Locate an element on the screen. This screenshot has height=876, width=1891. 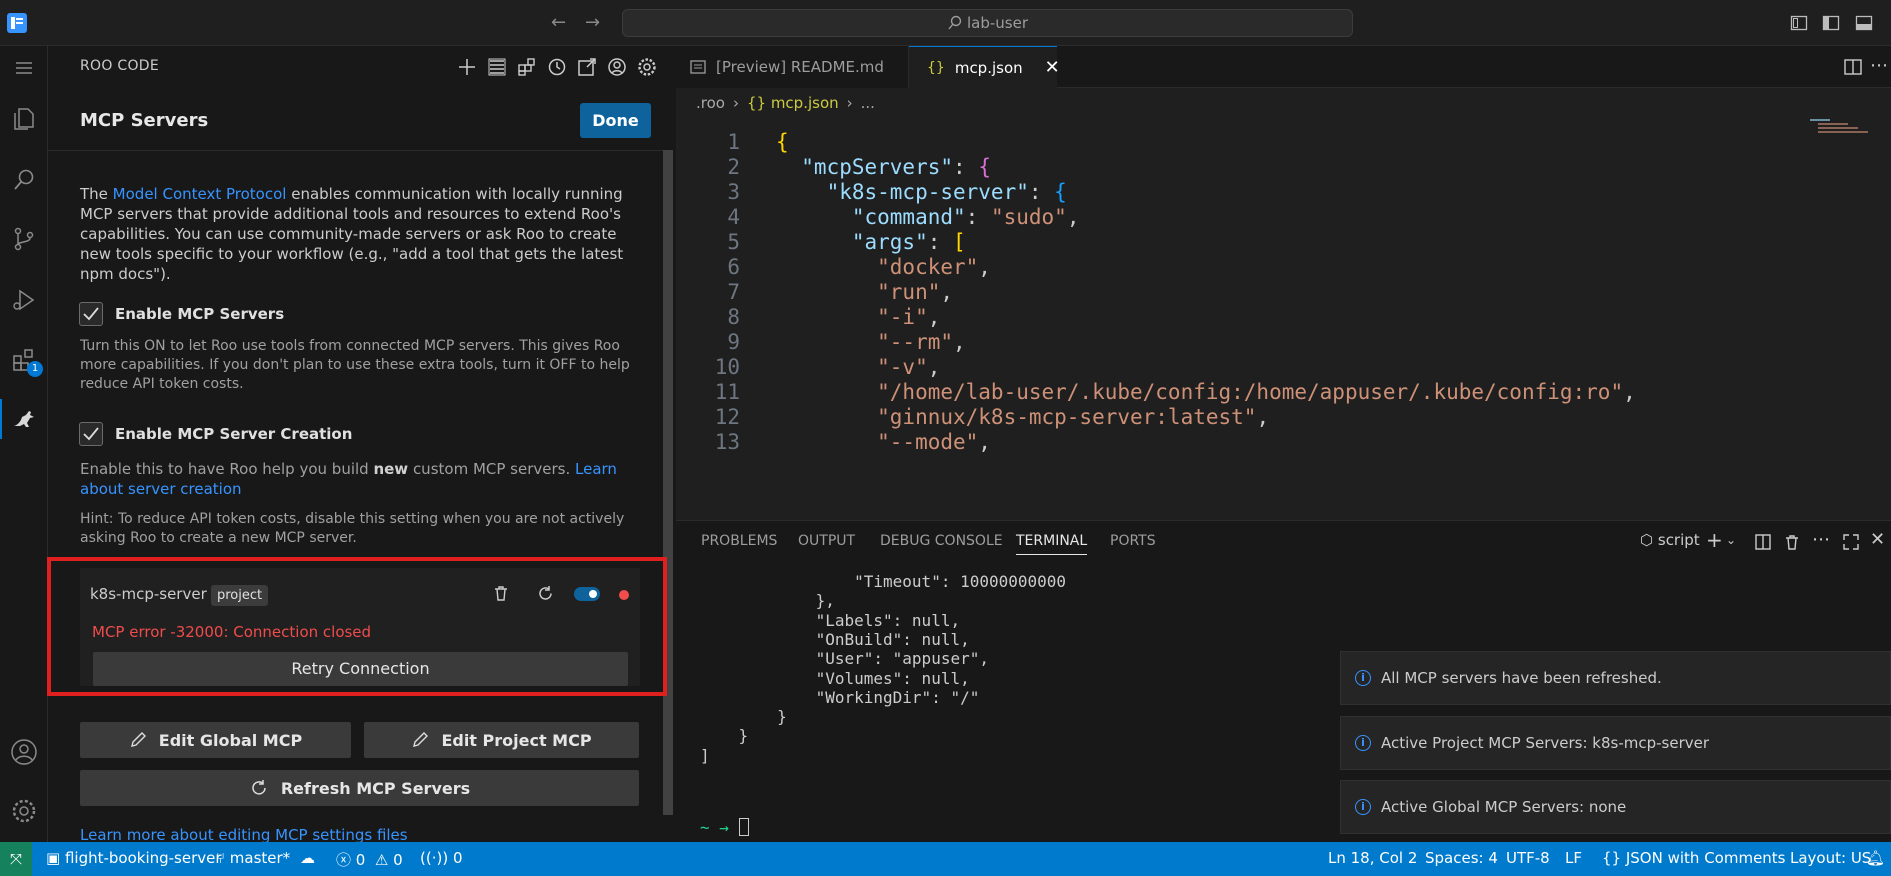
account-icon is located at coordinates (24, 752).